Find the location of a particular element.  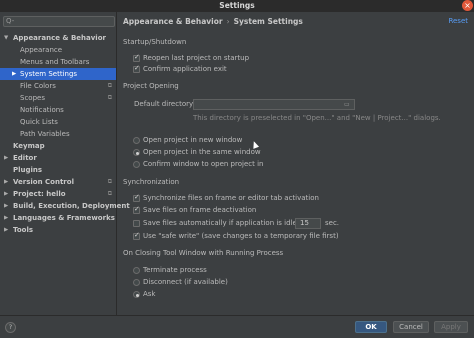

tree-item-label: Editor is located at coordinates (25, 158).